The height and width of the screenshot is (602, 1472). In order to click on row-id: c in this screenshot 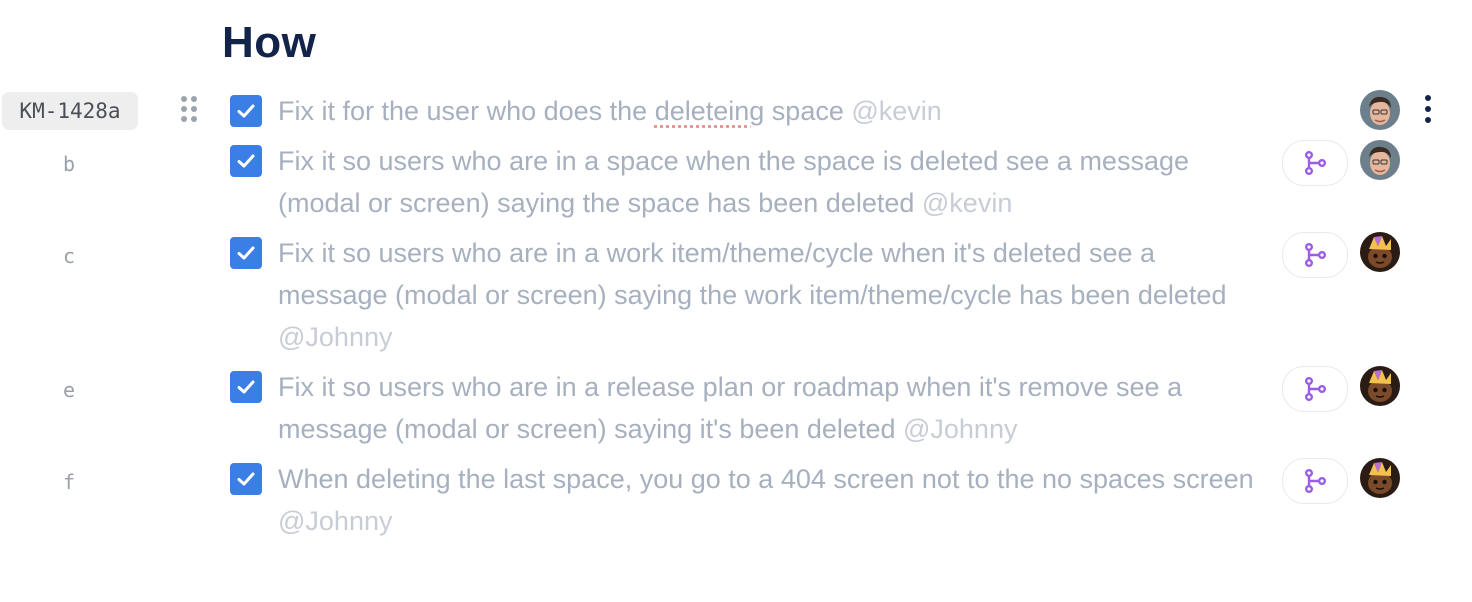, I will do `click(69, 256)`.